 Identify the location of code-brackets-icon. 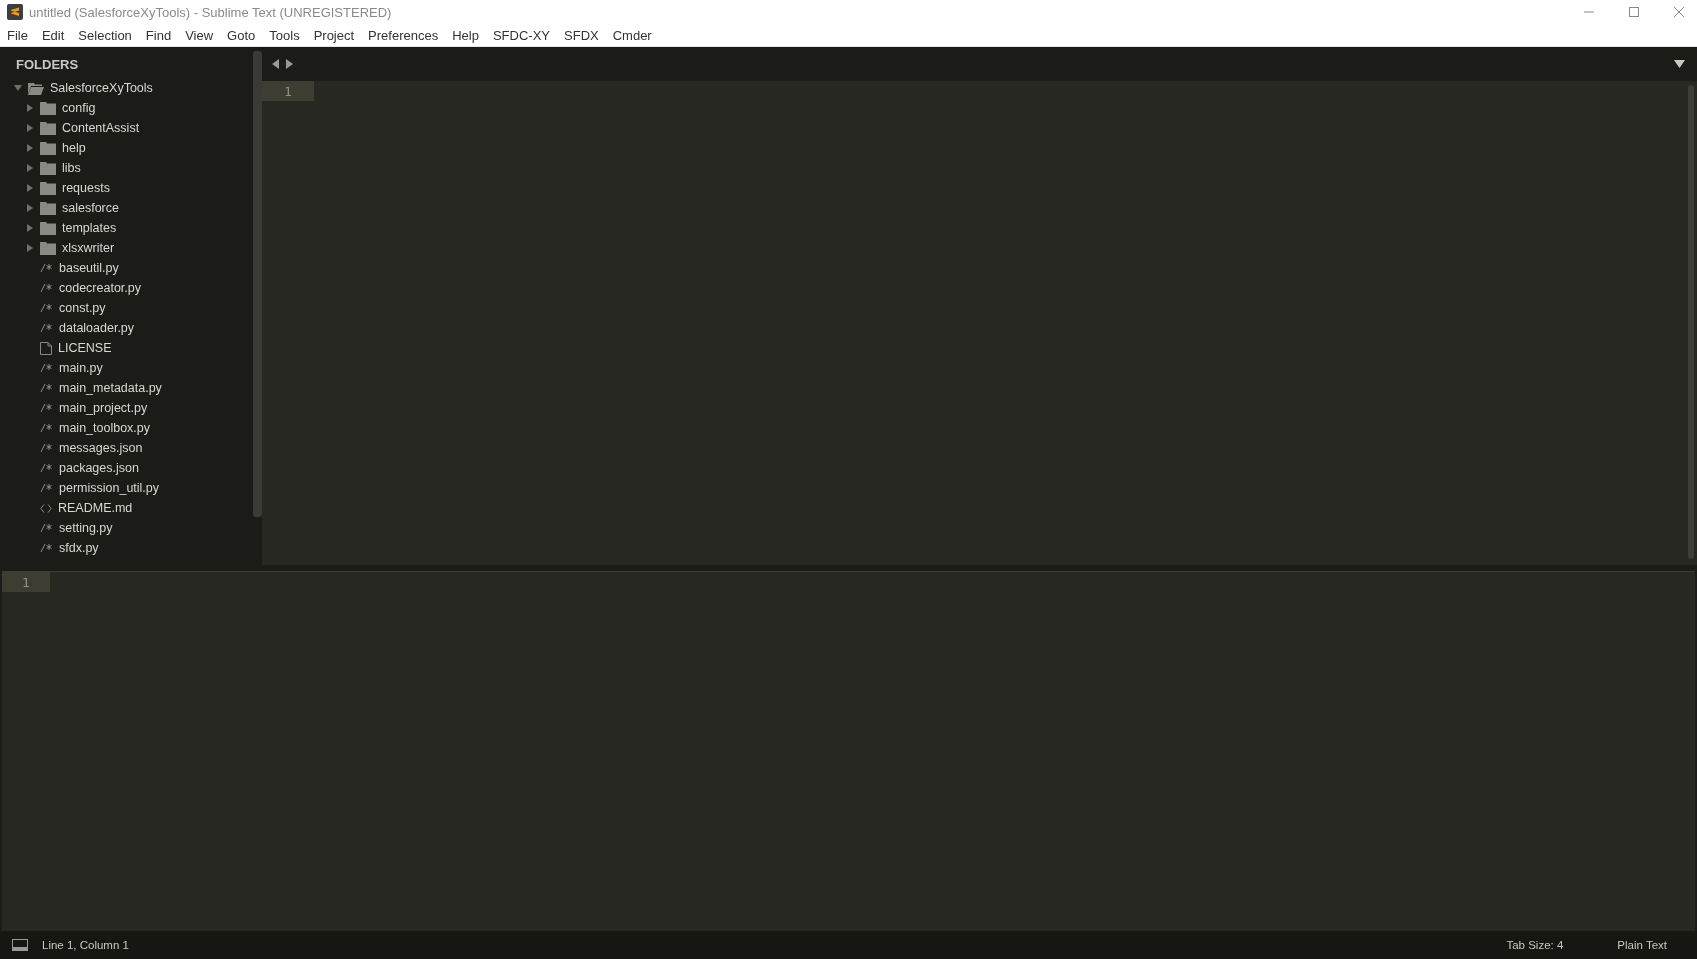
(46, 508).